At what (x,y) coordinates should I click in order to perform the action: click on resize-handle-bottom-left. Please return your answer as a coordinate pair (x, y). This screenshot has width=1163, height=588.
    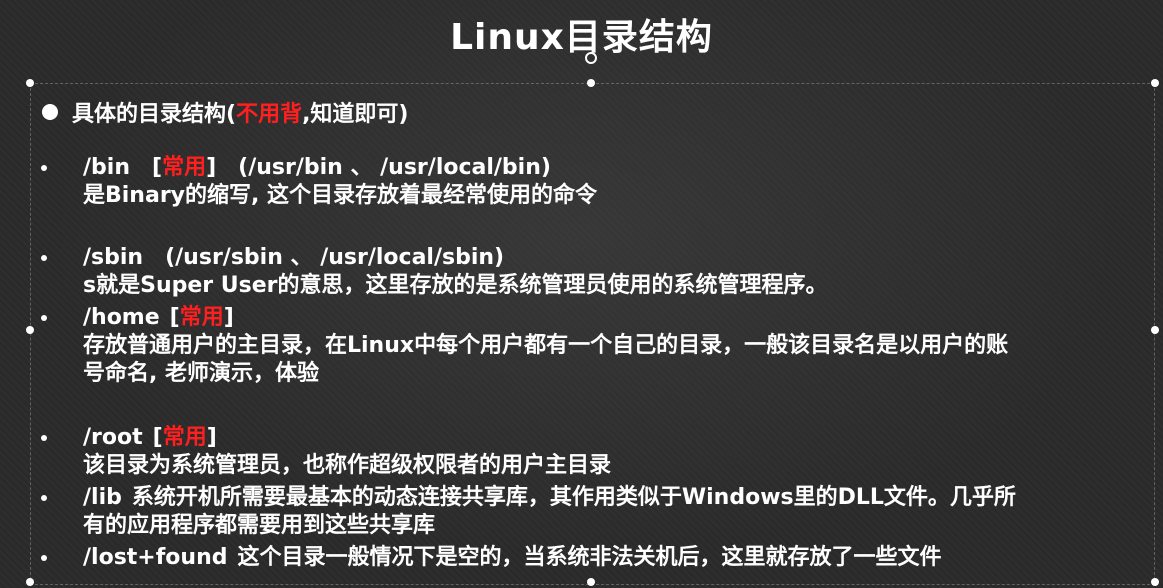
    Looking at the image, I should click on (30, 582).